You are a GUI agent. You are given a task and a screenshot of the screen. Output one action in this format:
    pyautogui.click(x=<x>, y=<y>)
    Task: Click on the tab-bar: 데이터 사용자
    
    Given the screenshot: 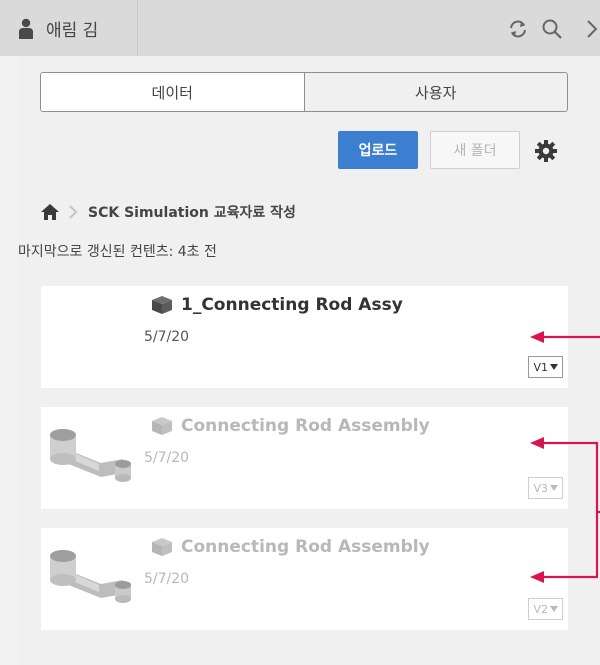 What is the action you would take?
    pyautogui.click(x=304, y=92)
    